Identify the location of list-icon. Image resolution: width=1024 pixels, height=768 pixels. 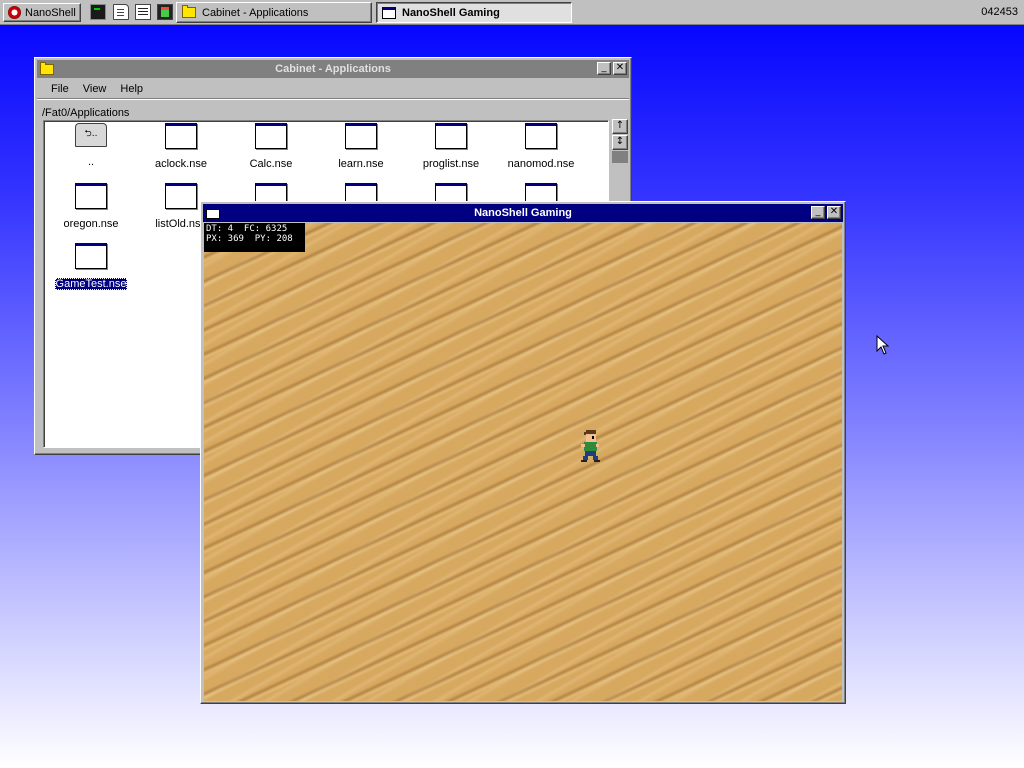
(143, 12).